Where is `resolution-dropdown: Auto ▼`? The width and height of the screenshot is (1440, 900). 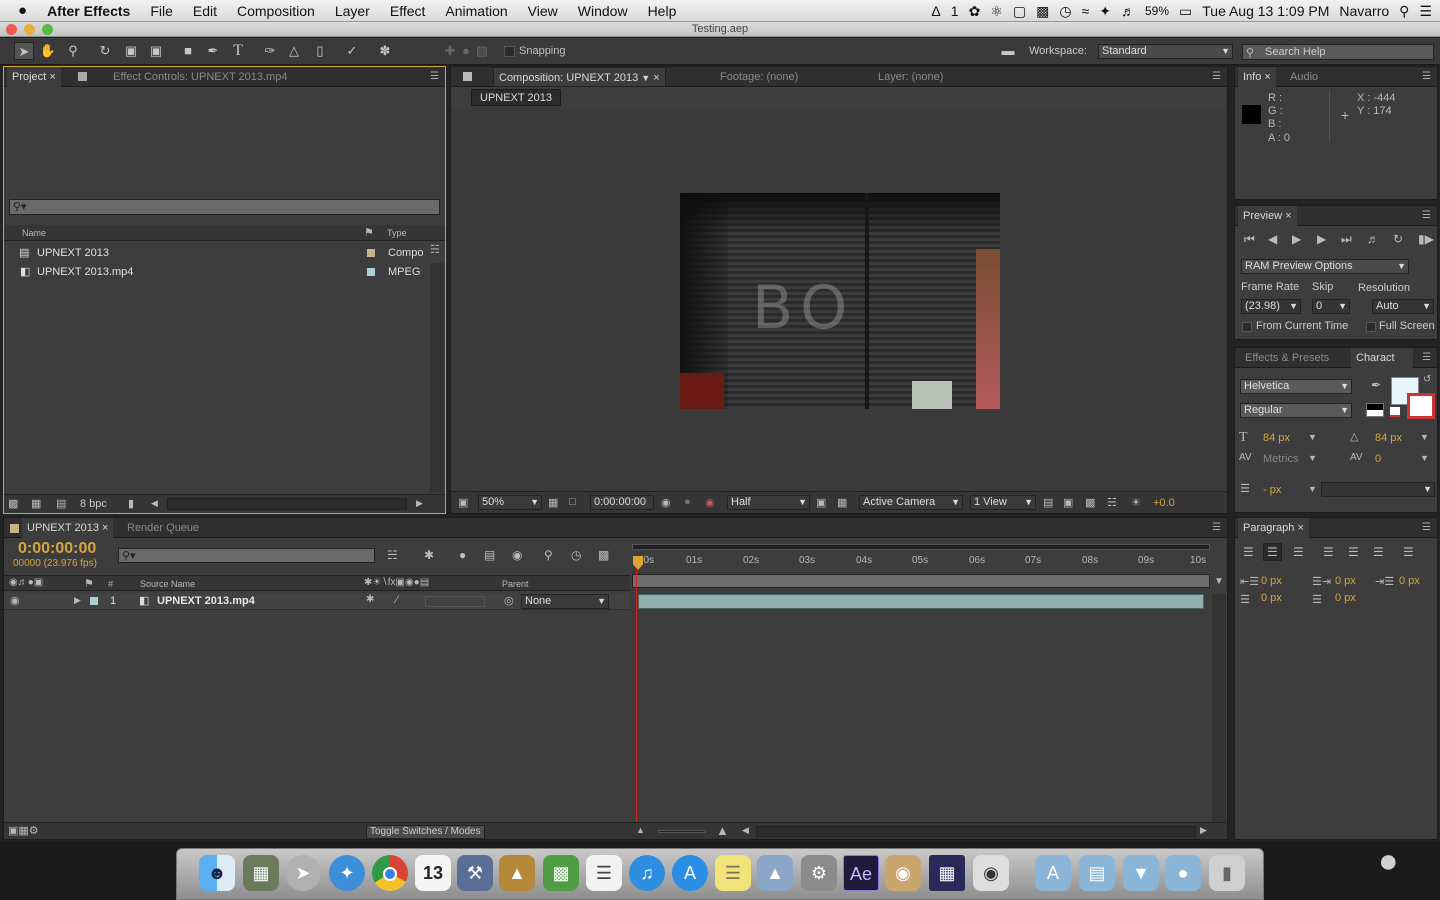 resolution-dropdown: Auto ▼ is located at coordinates (1403, 306).